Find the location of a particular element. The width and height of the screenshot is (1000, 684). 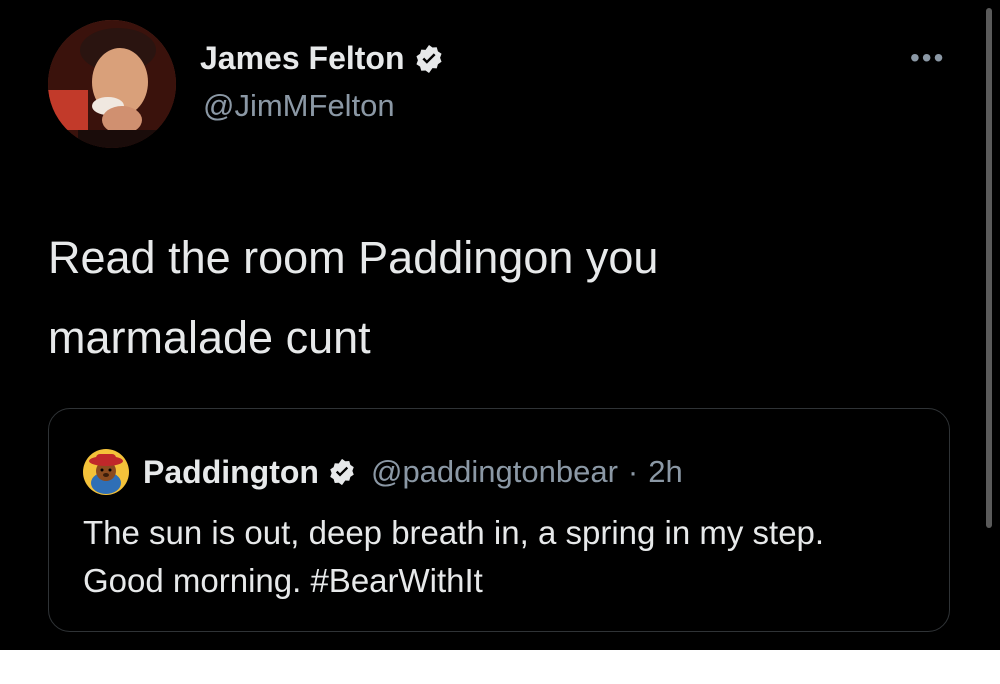

bottom-white-area is located at coordinates (500, 667).